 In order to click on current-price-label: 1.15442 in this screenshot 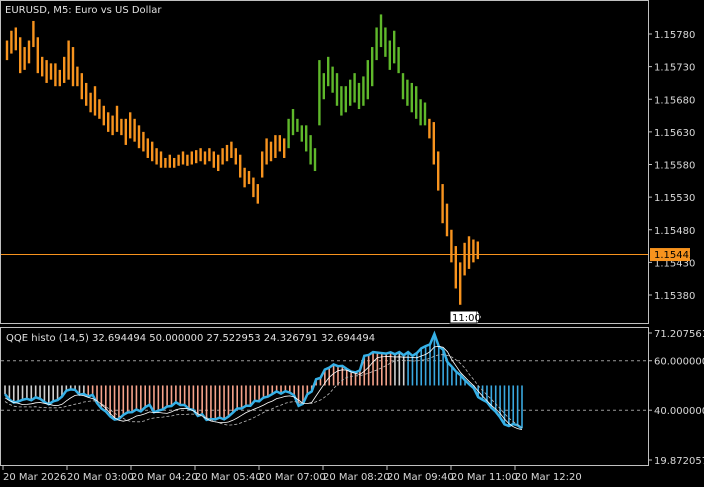, I will do `click(674, 255)`.